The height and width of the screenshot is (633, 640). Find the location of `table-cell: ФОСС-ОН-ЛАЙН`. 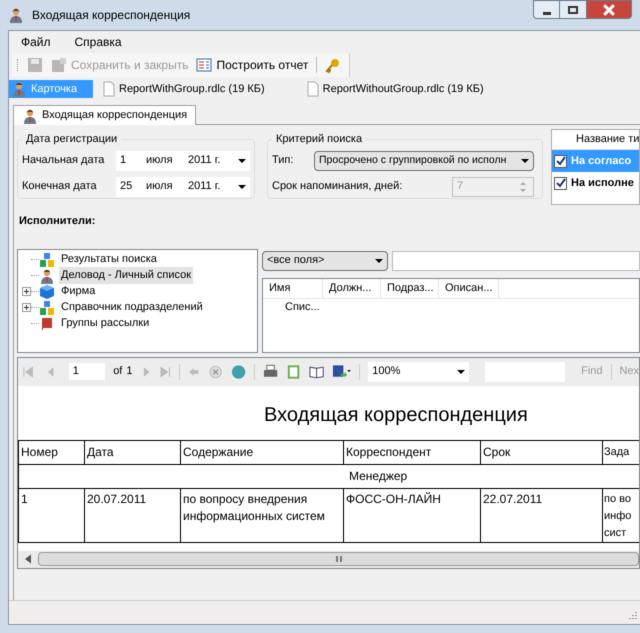

table-cell: ФОСС-ОН-ЛАЙН is located at coordinates (412, 515).